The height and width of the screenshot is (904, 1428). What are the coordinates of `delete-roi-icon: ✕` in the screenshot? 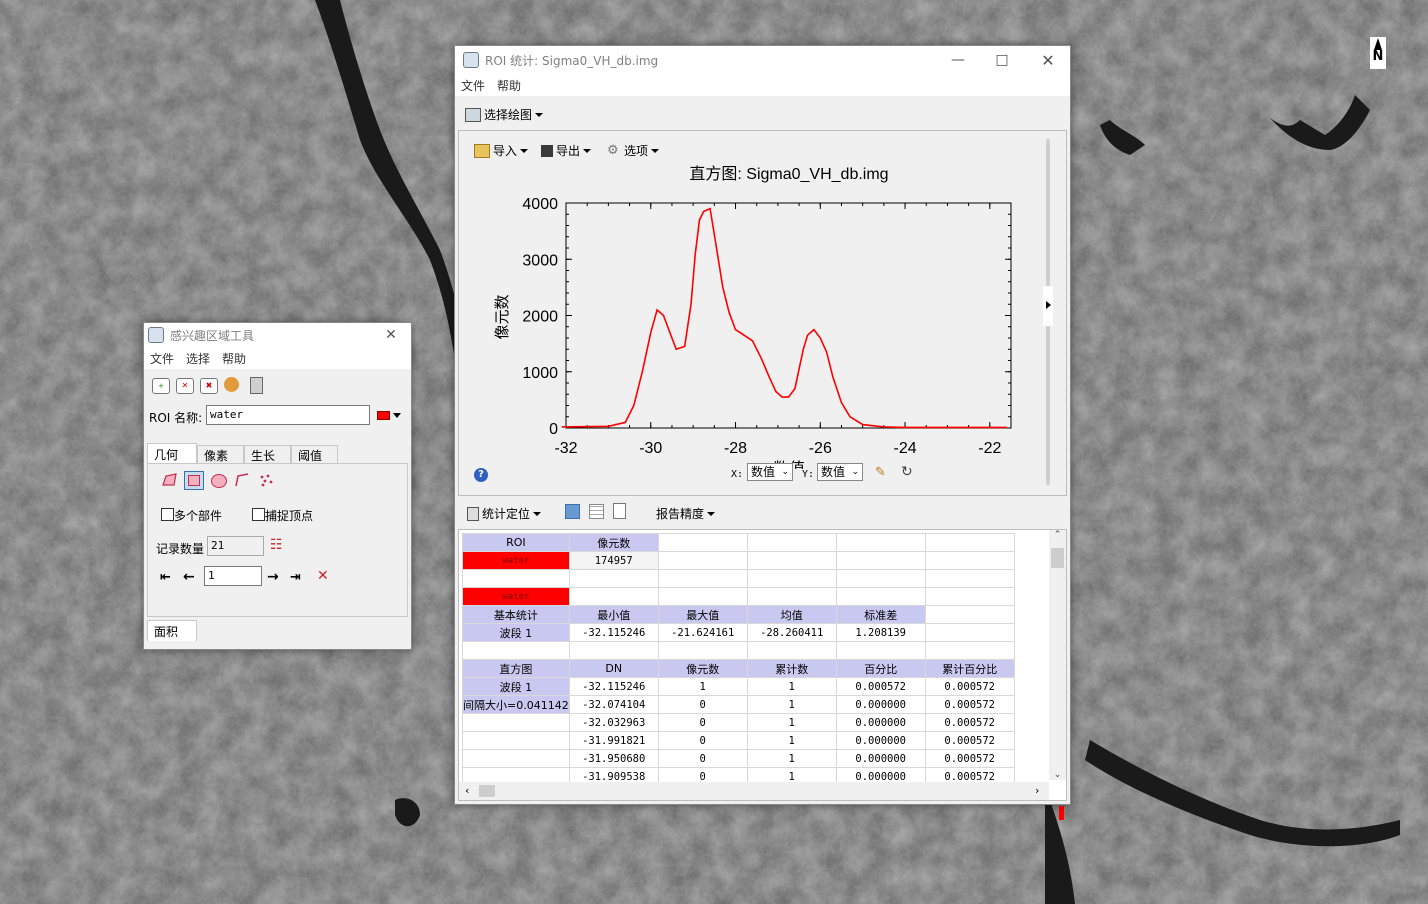 It's located at (185, 386).